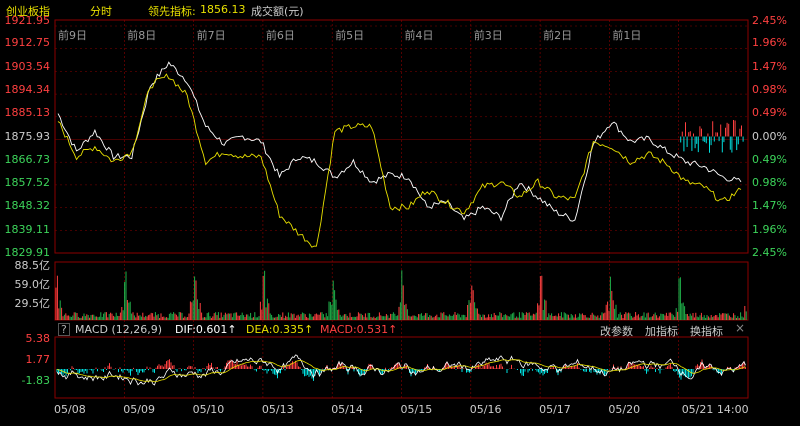 Image resolution: width=800 pixels, height=426 pixels. What do you see at coordinates (416, 409) in the screenshot?
I see `date-label: 05/15` at bounding box center [416, 409].